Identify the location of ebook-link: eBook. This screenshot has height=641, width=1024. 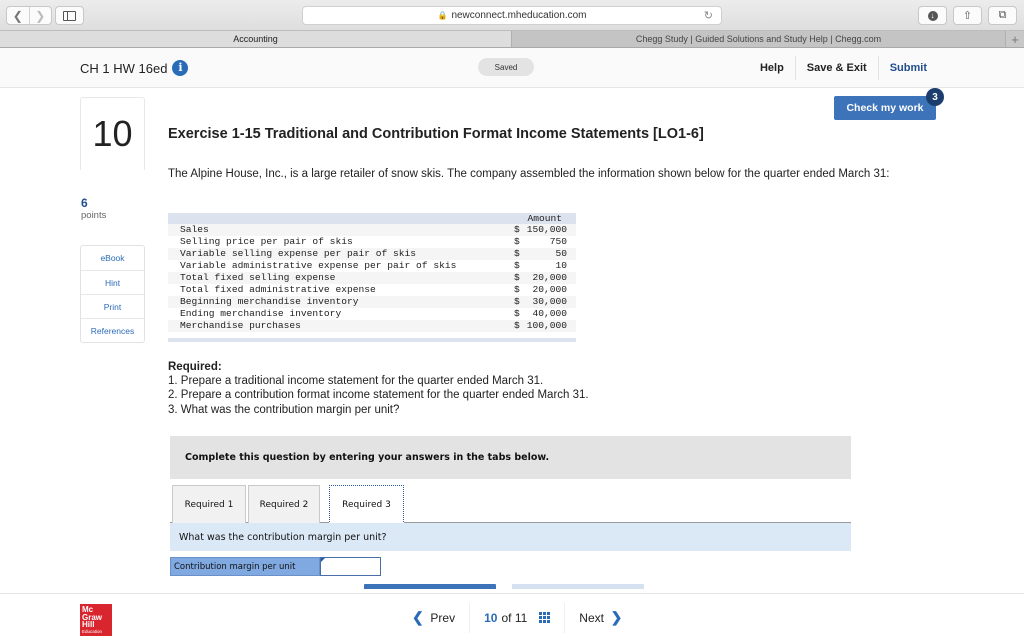
(112, 258).